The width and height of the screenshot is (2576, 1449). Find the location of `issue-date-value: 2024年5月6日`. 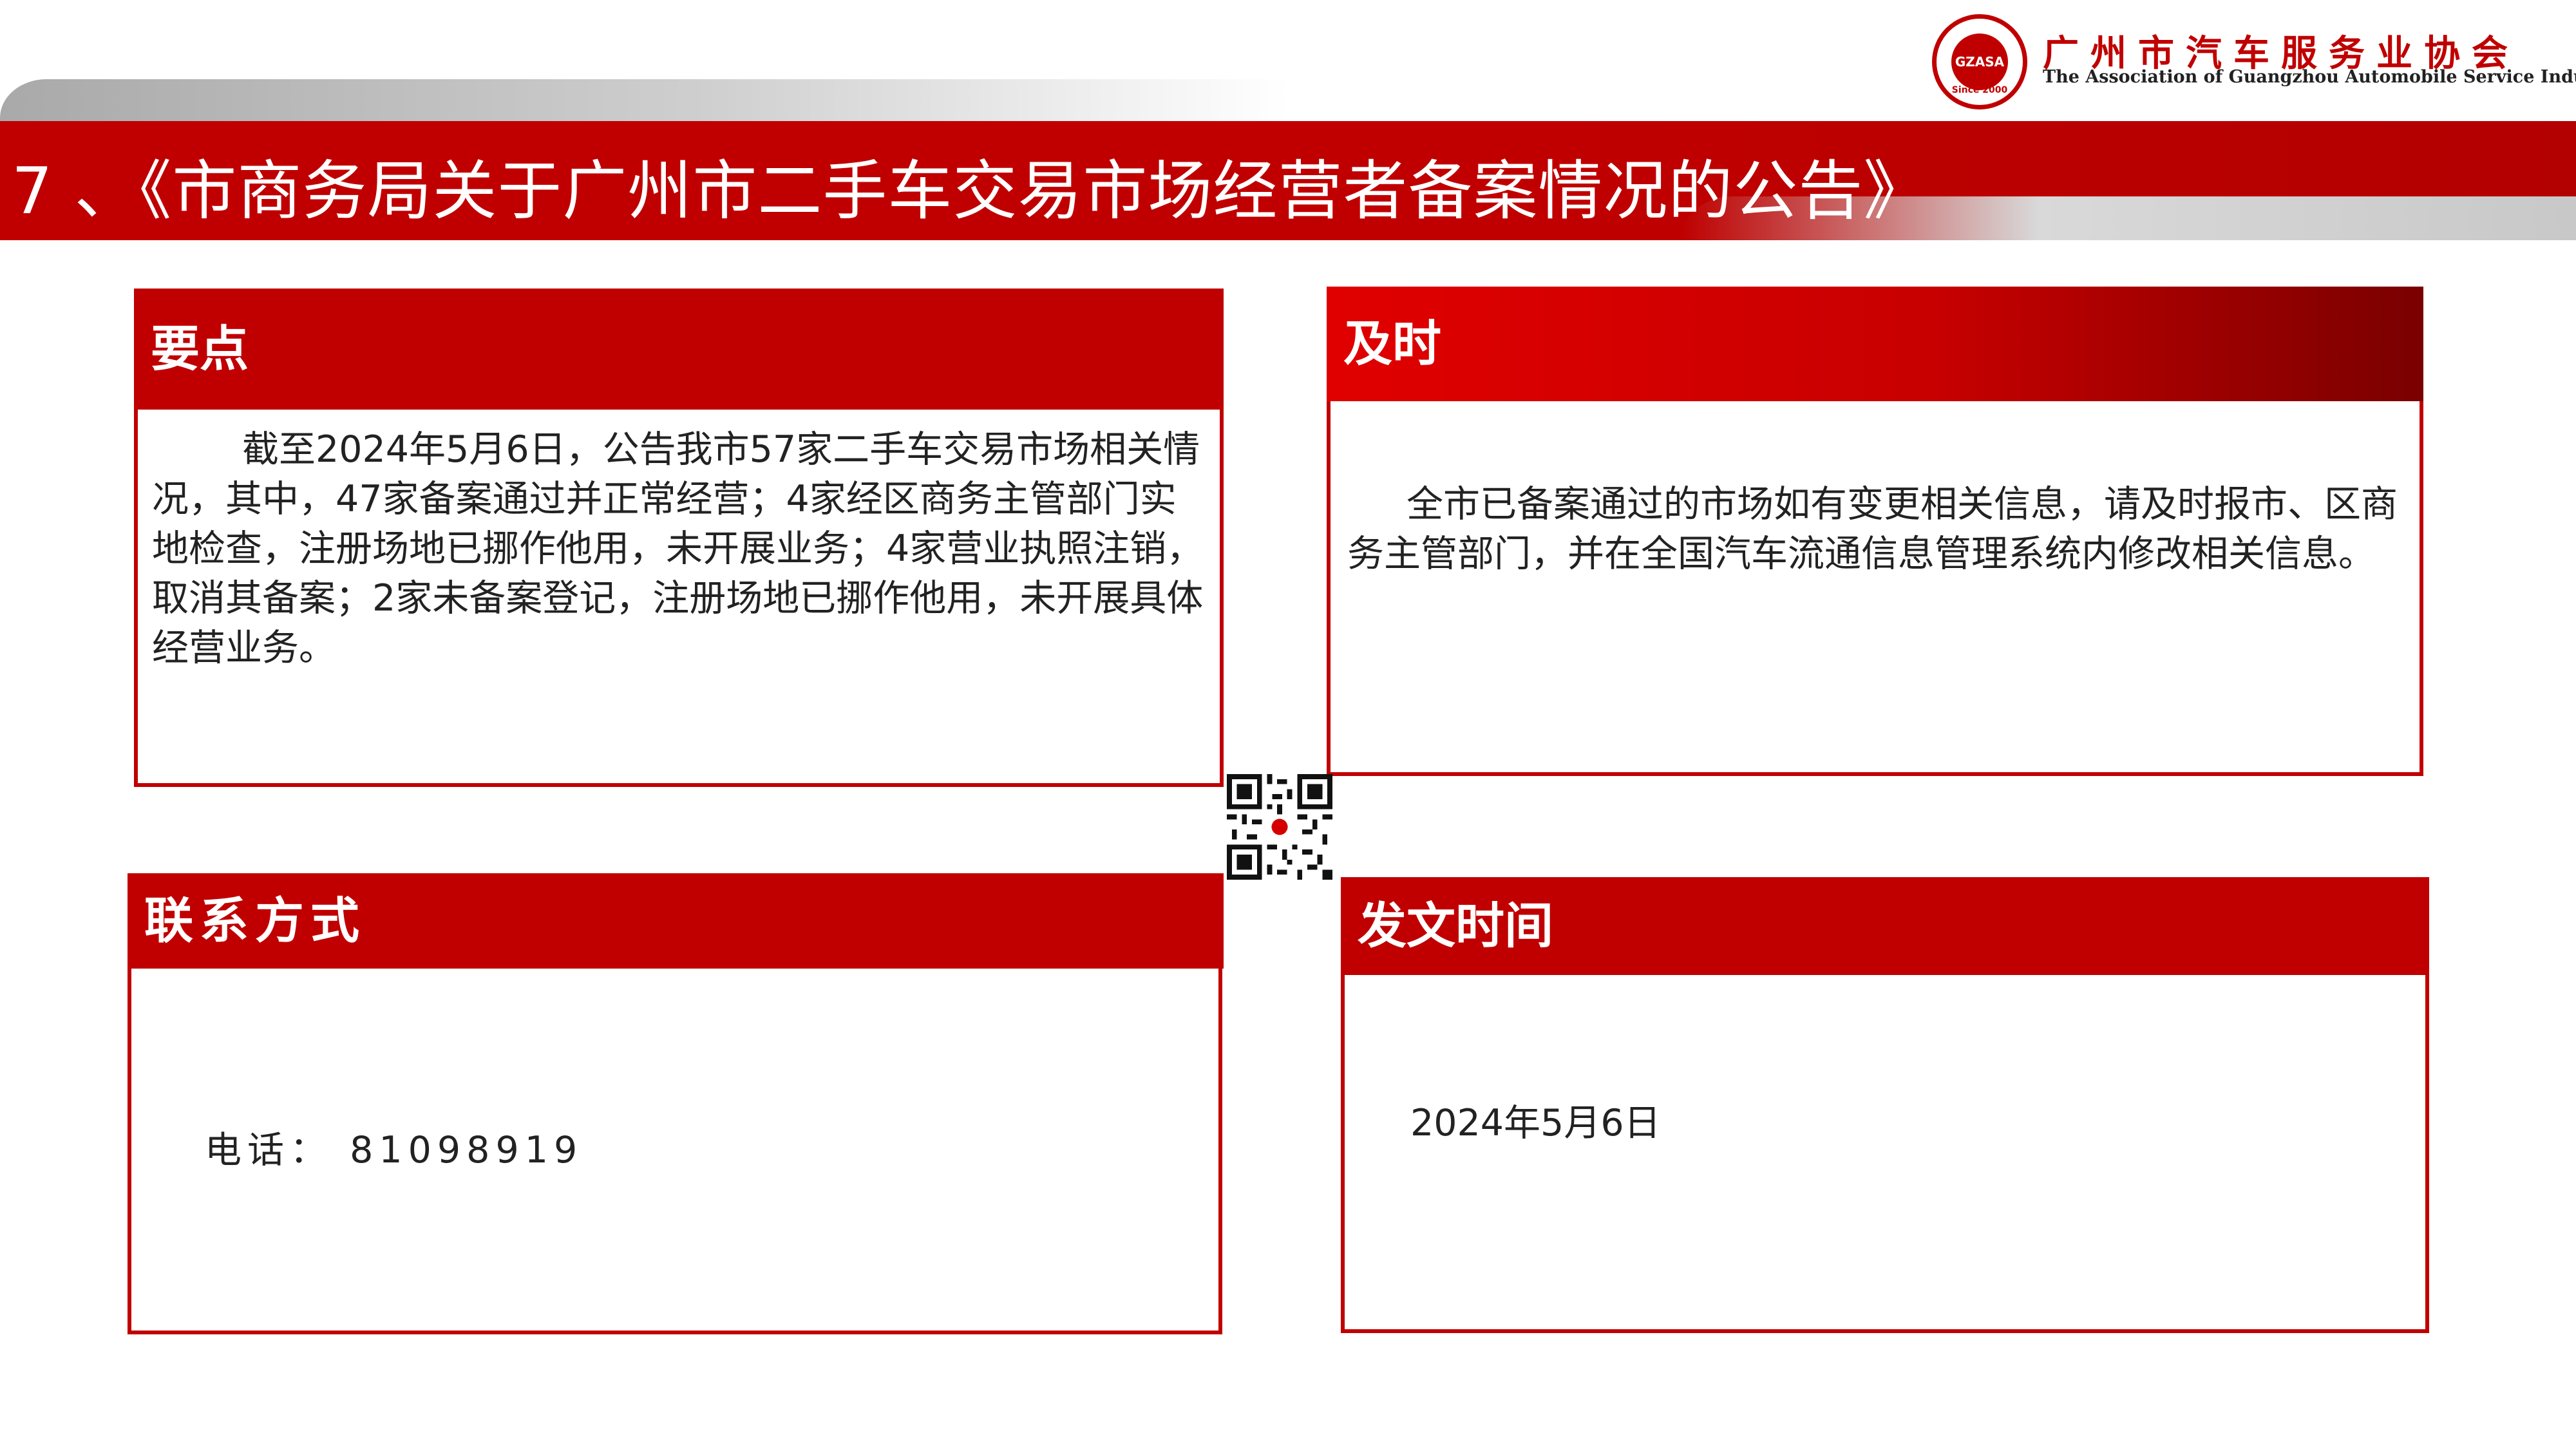

issue-date-value: 2024年5月6日 is located at coordinates (1535, 1123).